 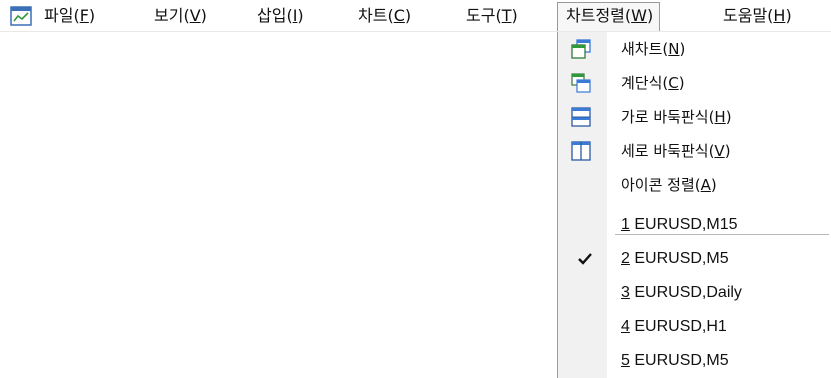 I want to click on menu-view-label: 보기(, so click(x=172, y=15).